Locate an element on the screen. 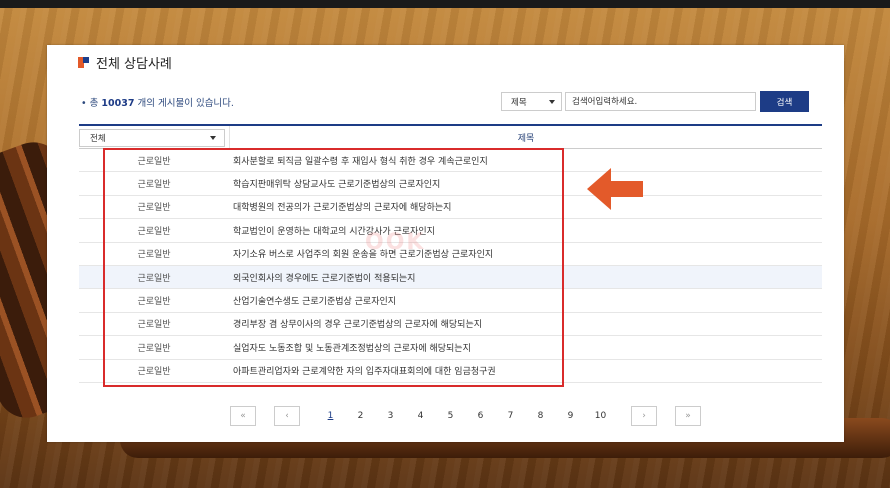  page-9-link: 9 is located at coordinates (570, 416).